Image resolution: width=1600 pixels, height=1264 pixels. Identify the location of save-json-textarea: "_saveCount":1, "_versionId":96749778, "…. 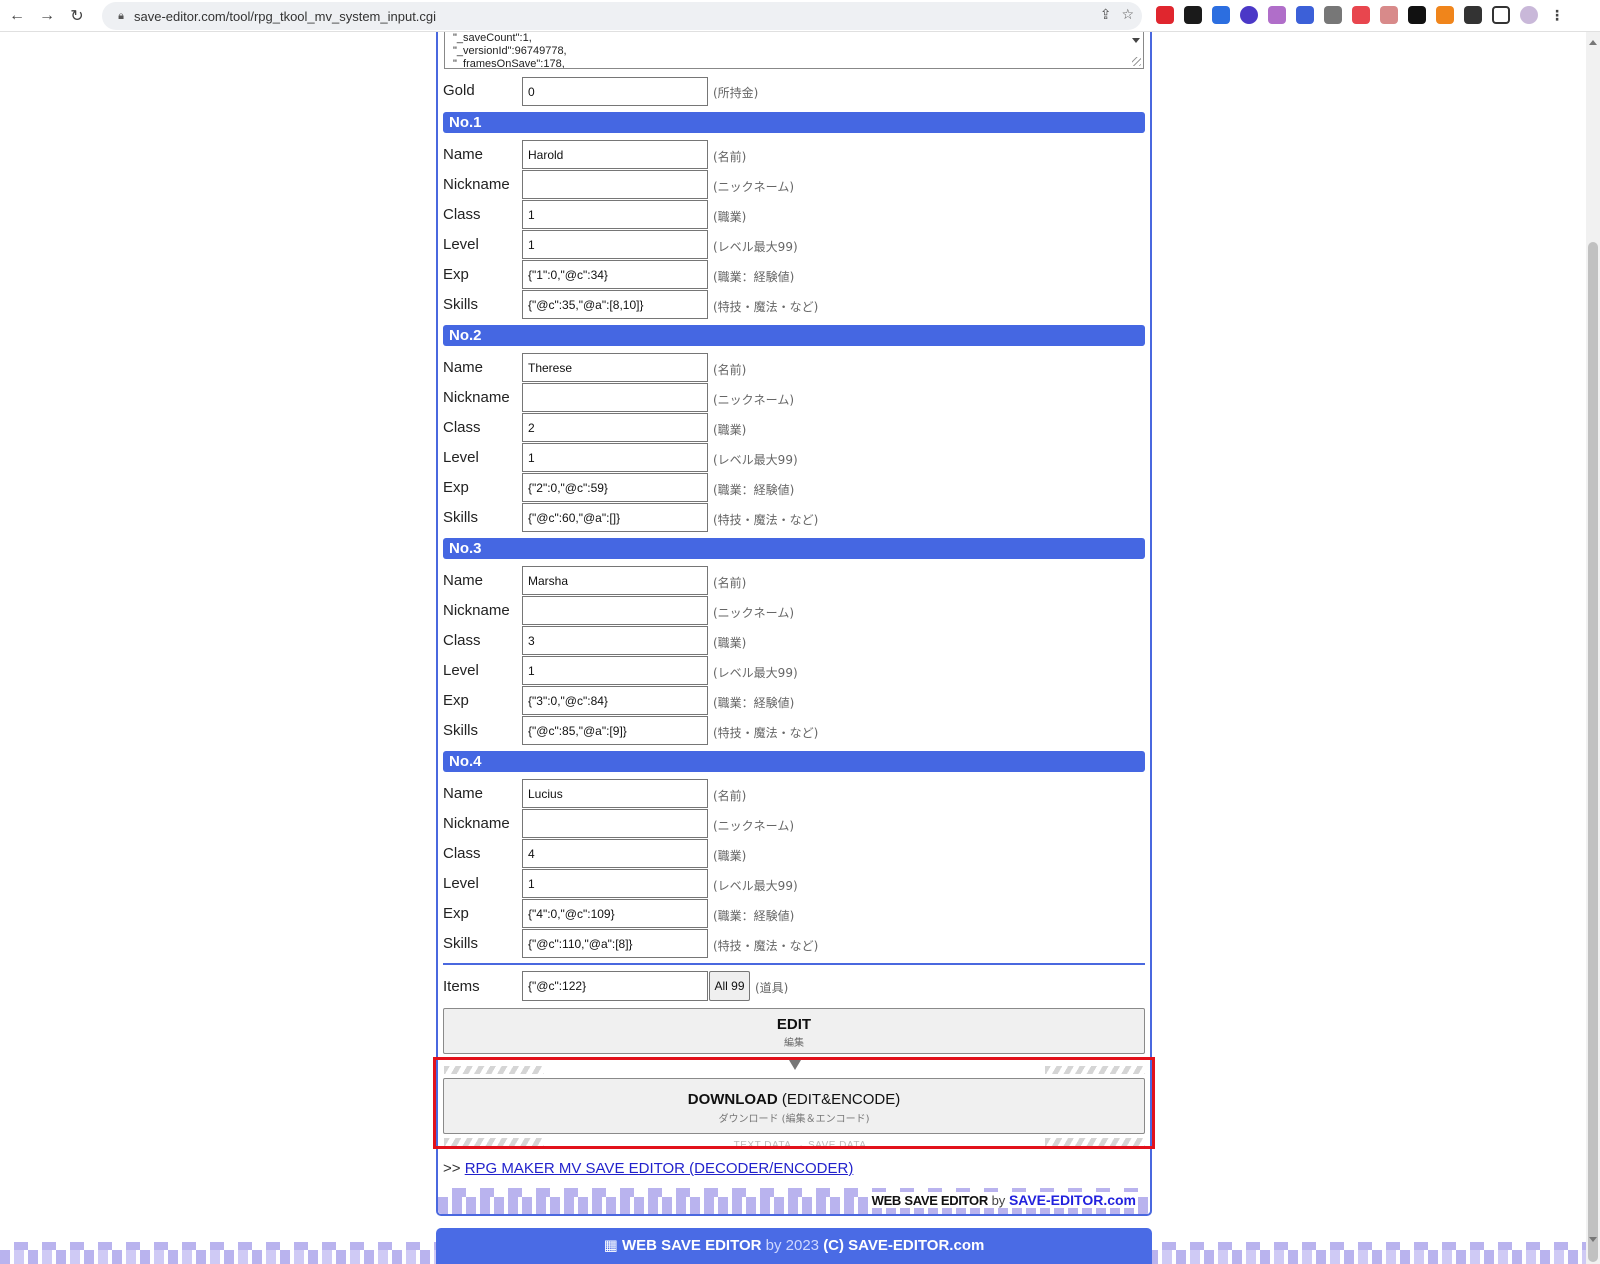
(794, 50).